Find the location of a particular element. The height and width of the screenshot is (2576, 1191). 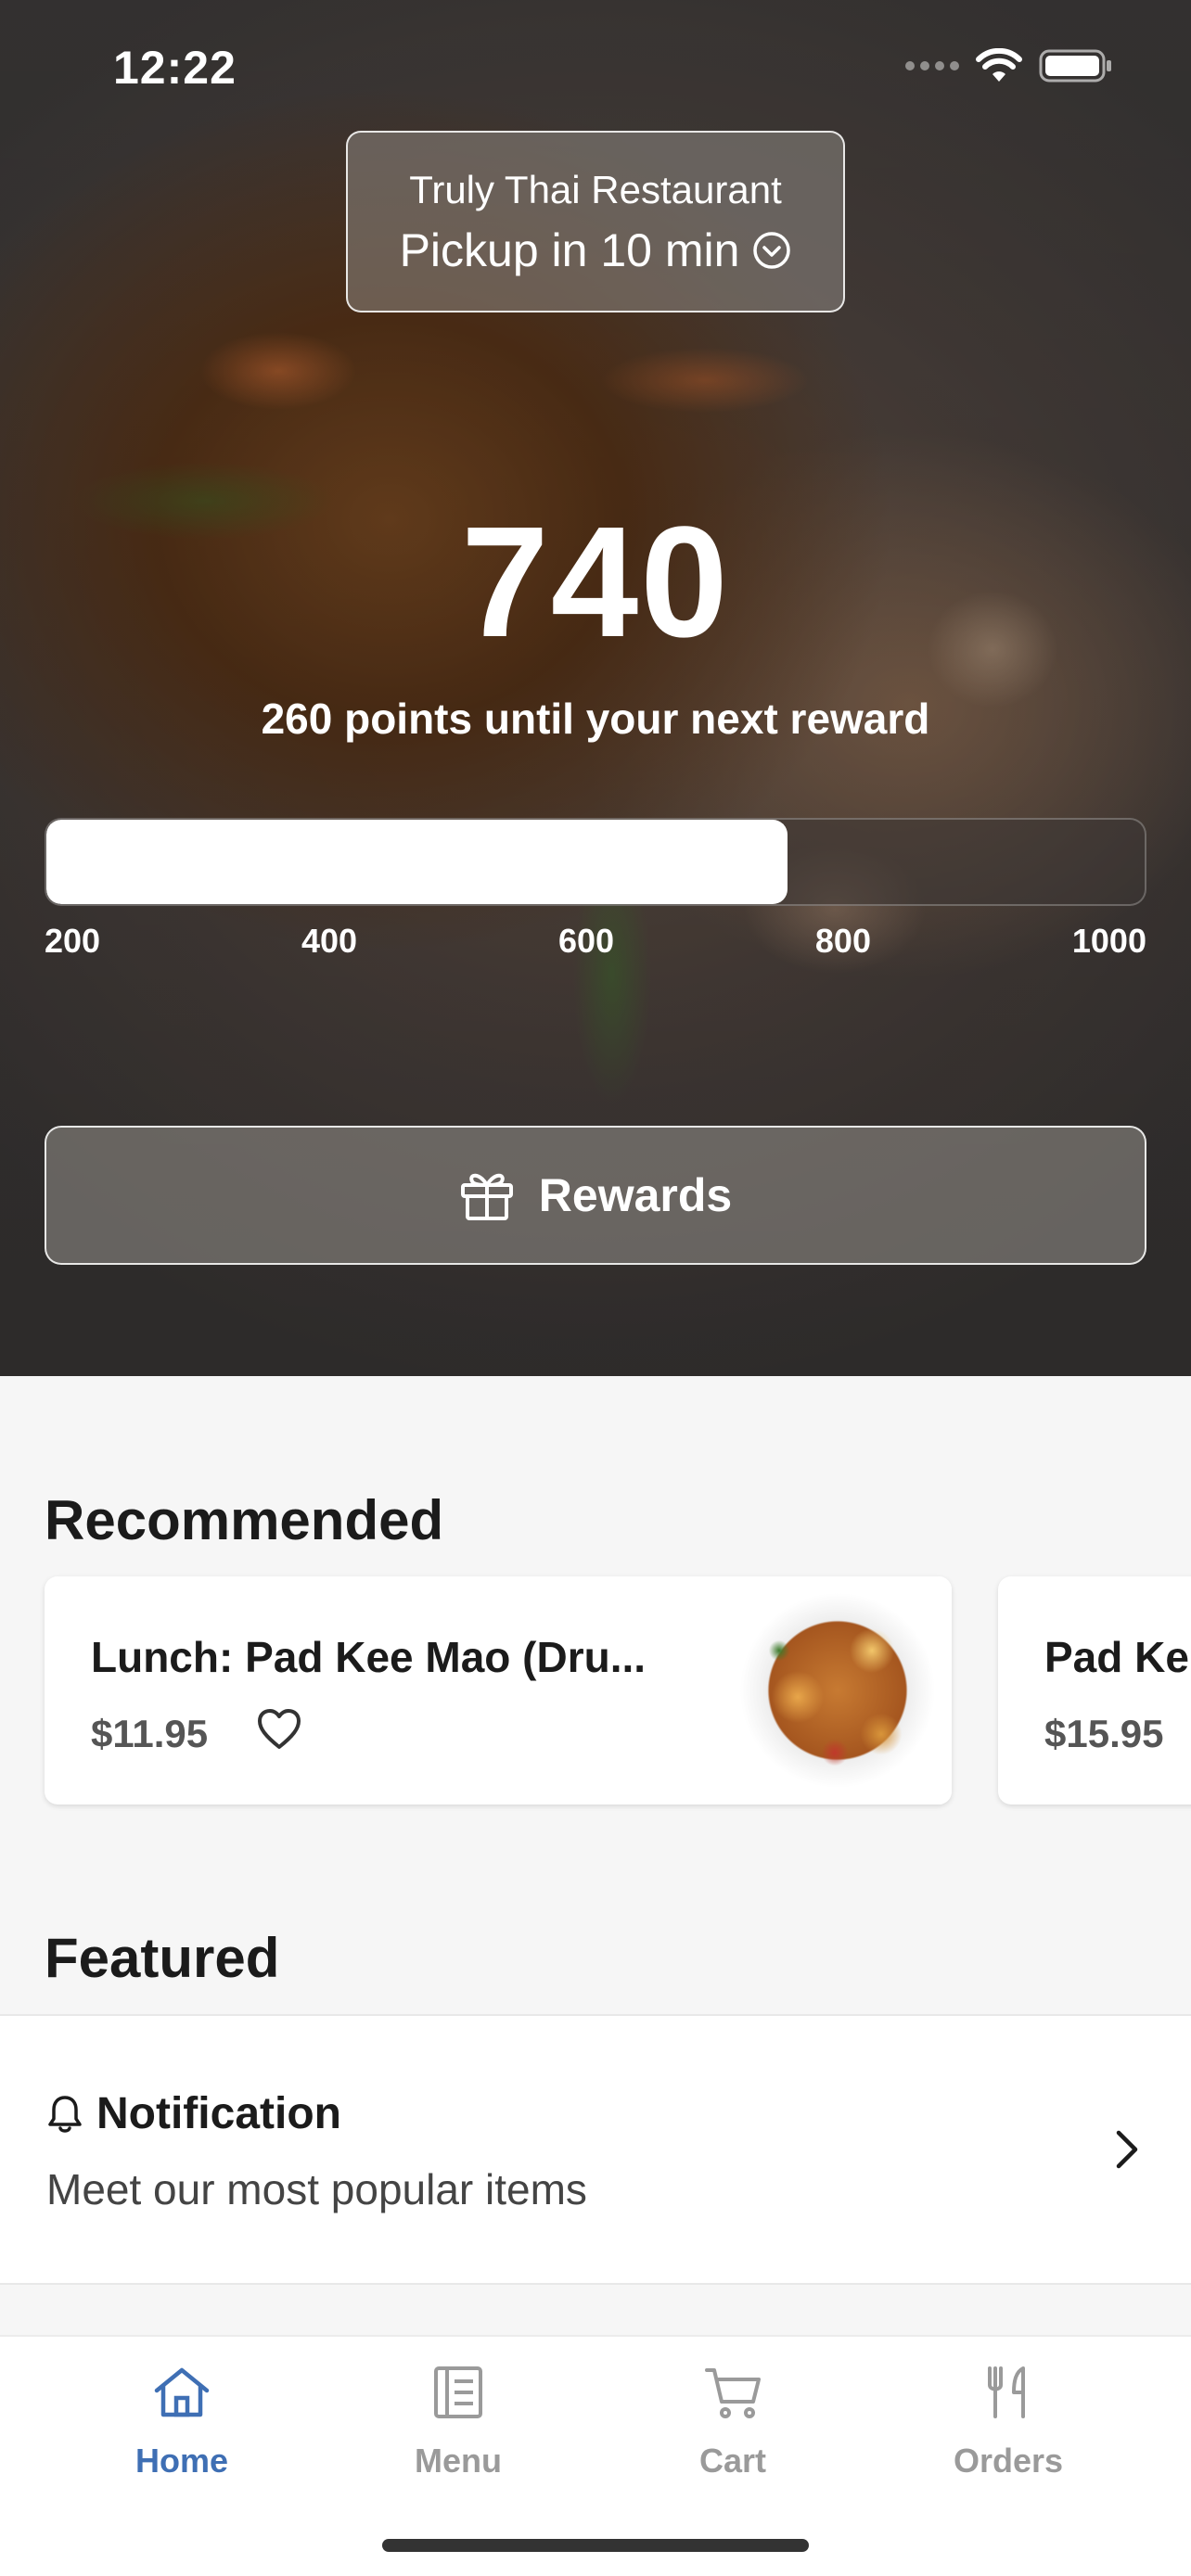

tab-menu: Menu is located at coordinates (458, 2422).